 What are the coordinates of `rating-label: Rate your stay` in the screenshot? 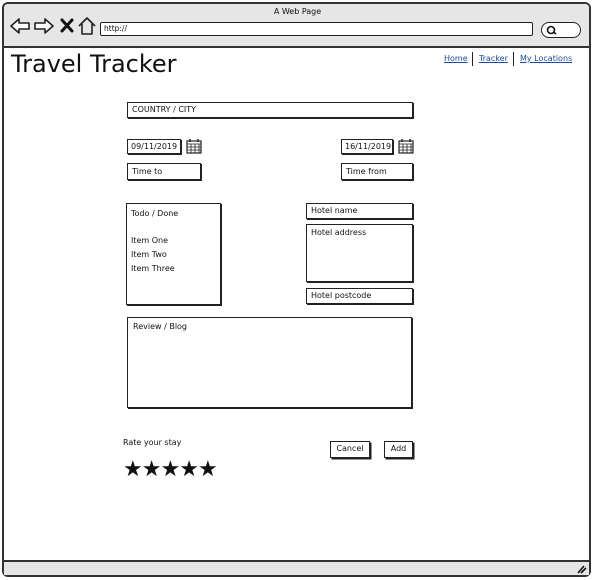 It's located at (152, 442).